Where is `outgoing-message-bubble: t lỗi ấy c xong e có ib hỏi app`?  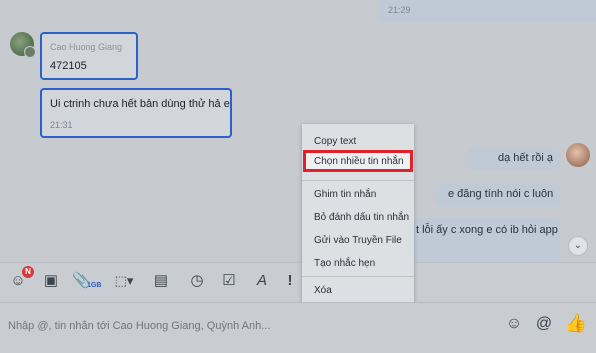 outgoing-message-bubble: t lỗi ấy c xong e có ib hỏi app is located at coordinates (485, 240).